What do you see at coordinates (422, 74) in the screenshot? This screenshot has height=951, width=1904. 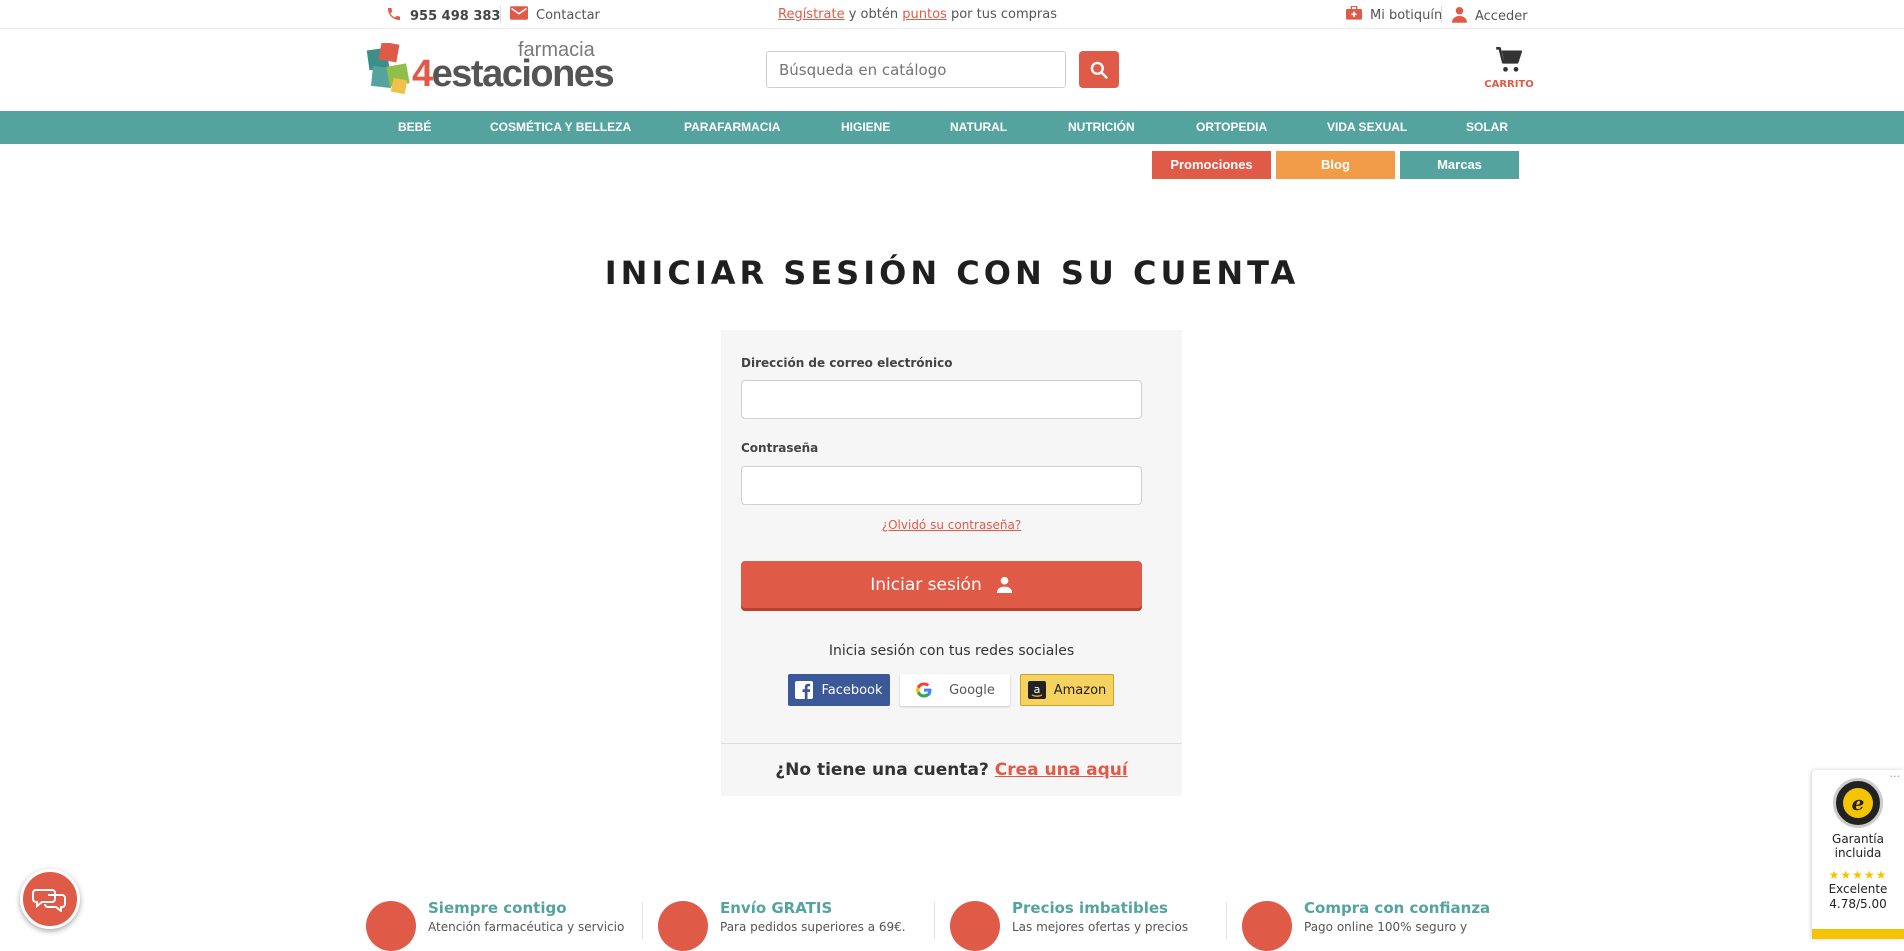 I see `logo-number: 4` at bounding box center [422, 74].